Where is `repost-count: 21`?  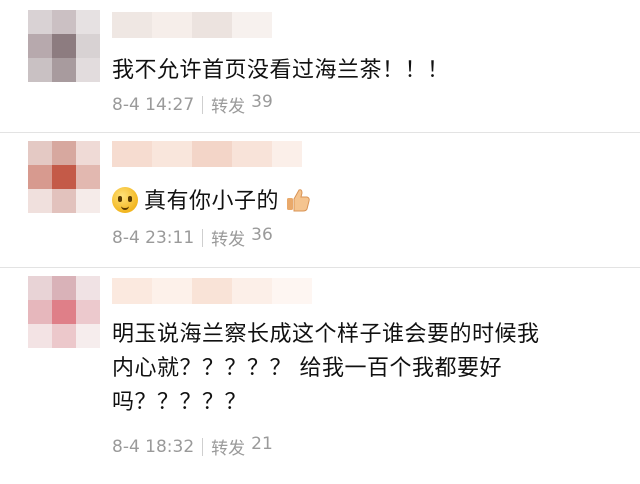 repost-count: 21 is located at coordinates (262, 444).